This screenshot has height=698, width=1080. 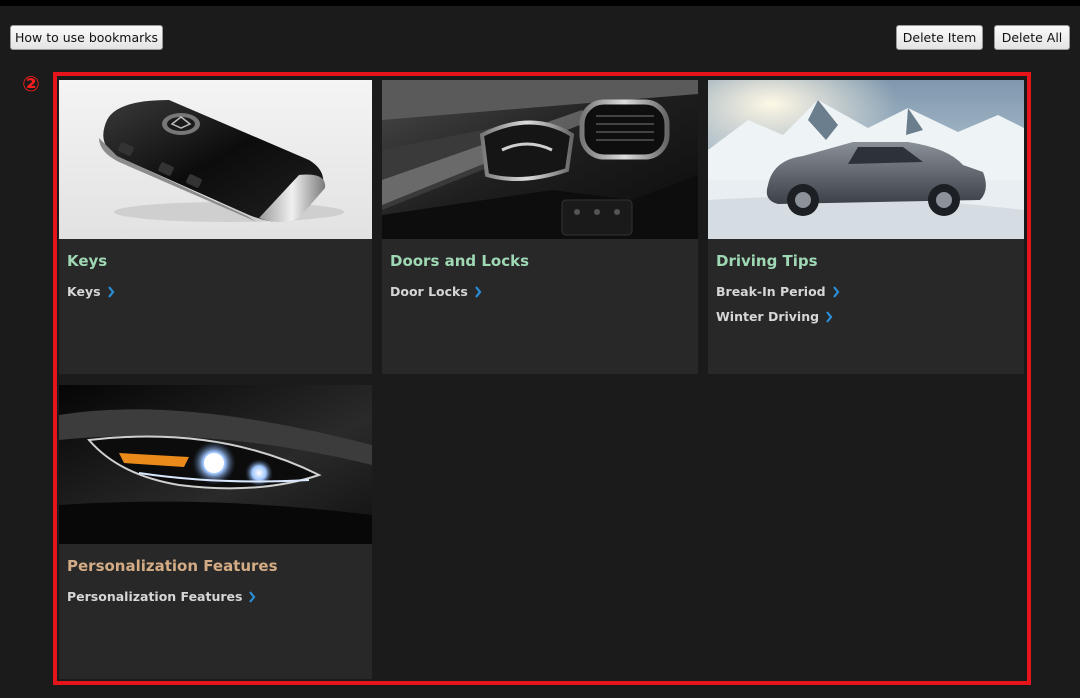 I want to click on bookmark-link: Personalization Features, so click(x=161, y=596).